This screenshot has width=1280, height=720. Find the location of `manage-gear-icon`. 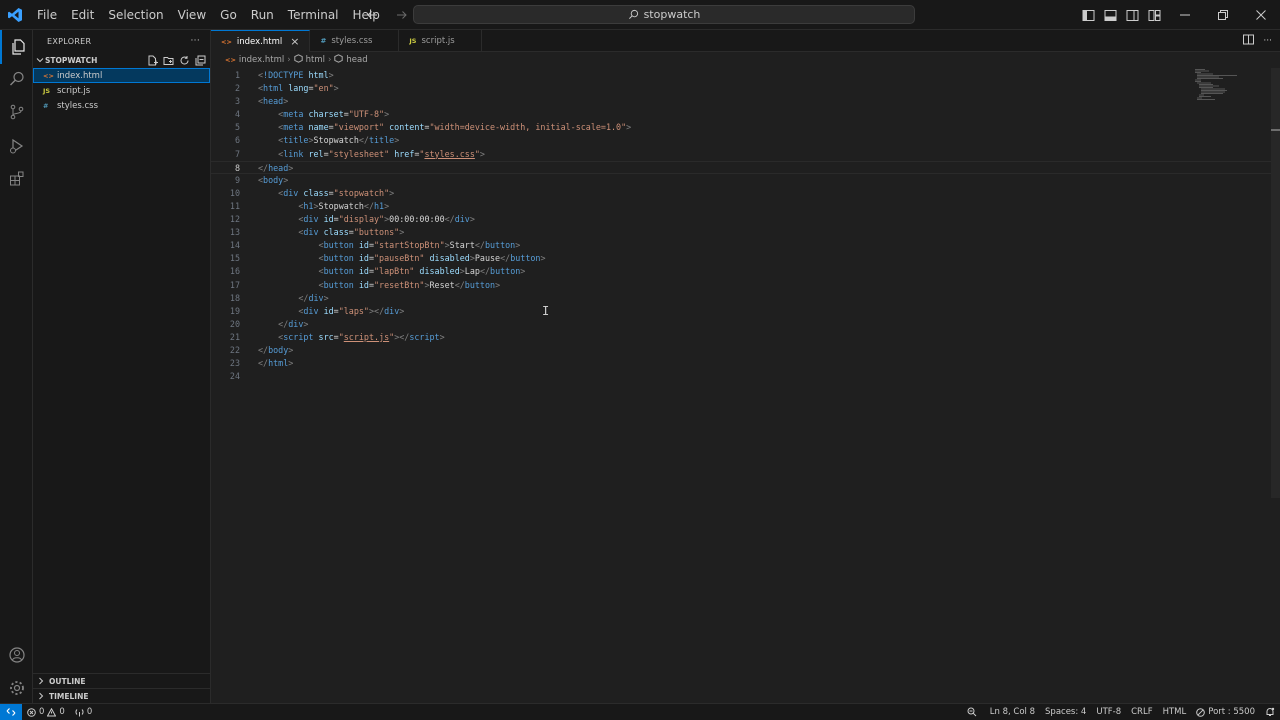

manage-gear-icon is located at coordinates (16, 688).